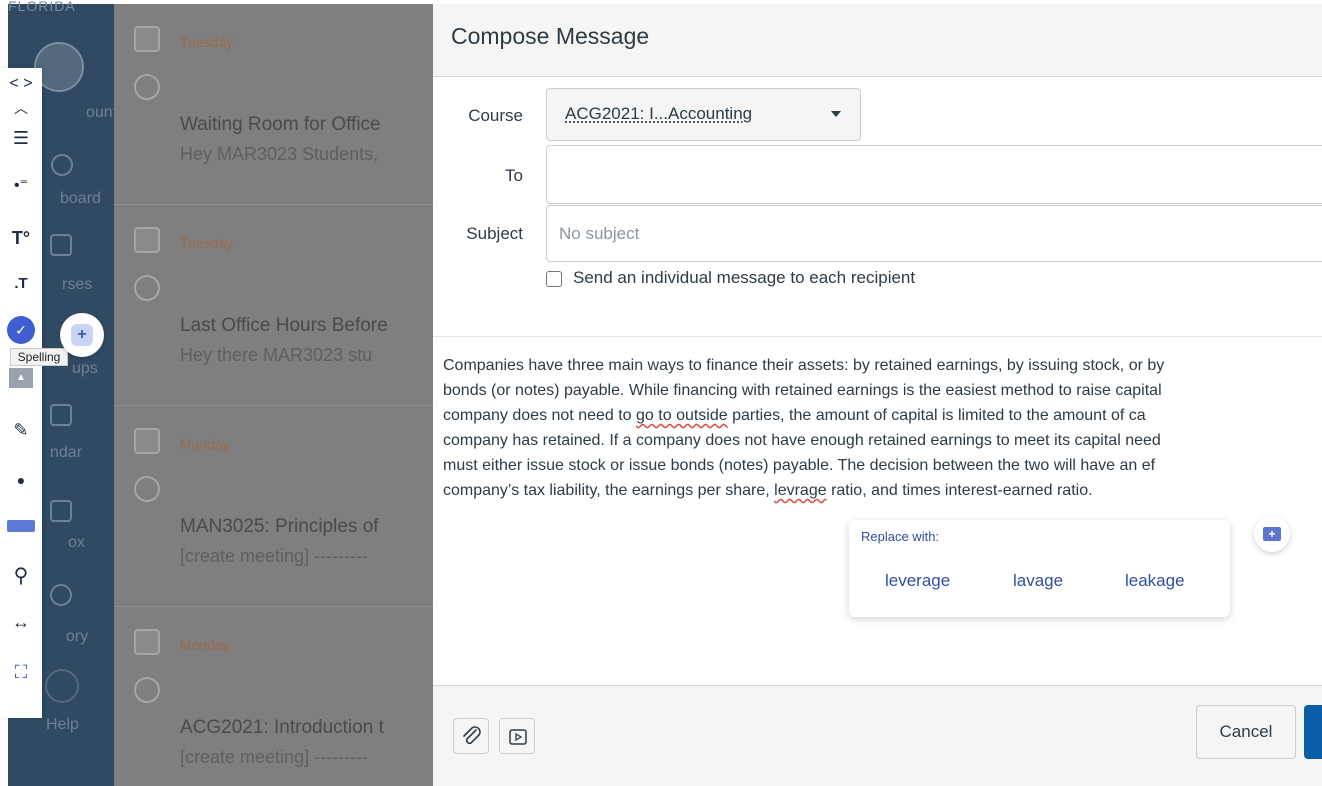  What do you see at coordinates (495, 115) in the screenshot?
I see `course-label: Course` at bounding box center [495, 115].